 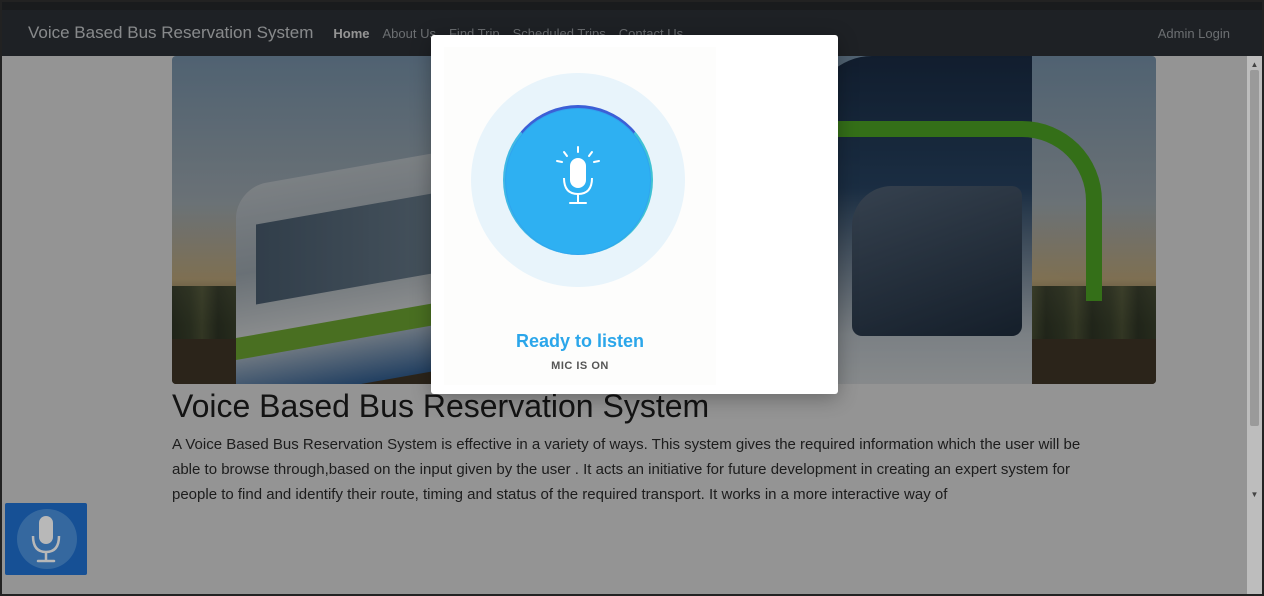 I want to click on floating-button-dim, so click(x=46, y=539).